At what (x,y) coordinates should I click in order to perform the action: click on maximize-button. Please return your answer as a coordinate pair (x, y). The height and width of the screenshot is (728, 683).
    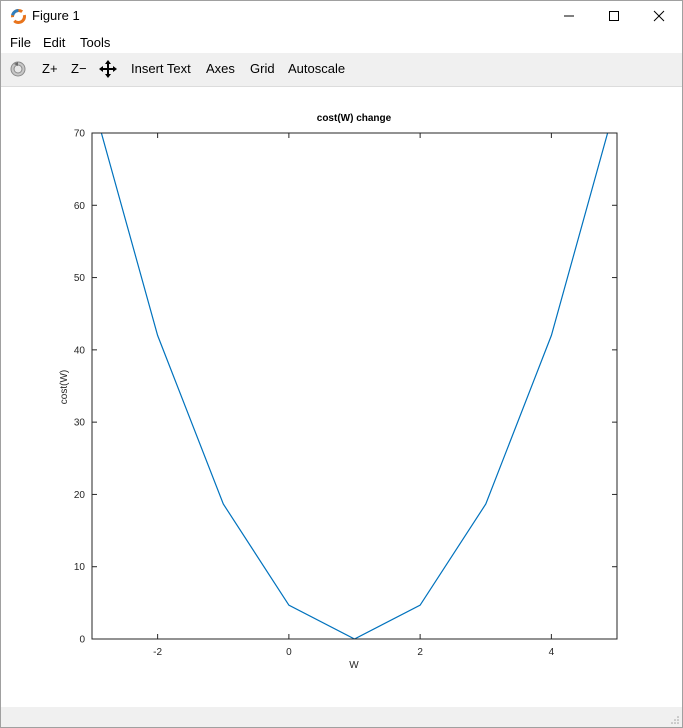
    Looking at the image, I should click on (614, 16).